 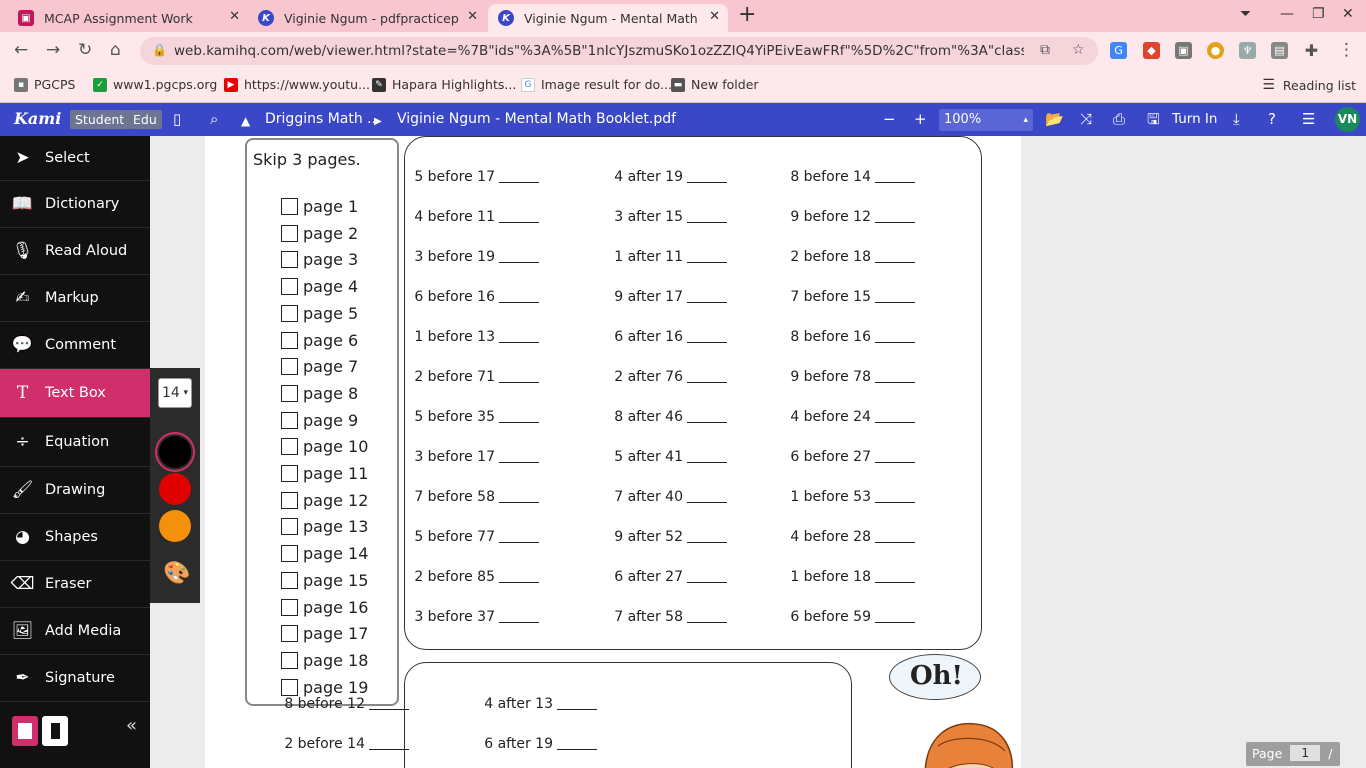 I want to click on extension-icon: ♆, so click(x=1247, y=50).